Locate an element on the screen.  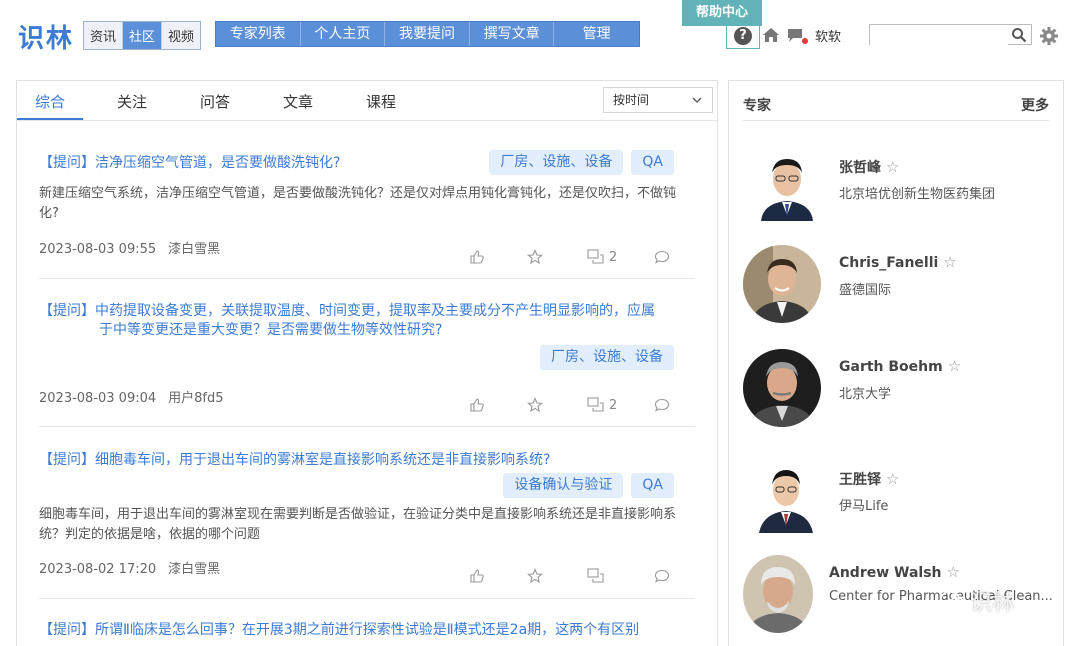
help-icon: ? is located at coordinates (743, 36).